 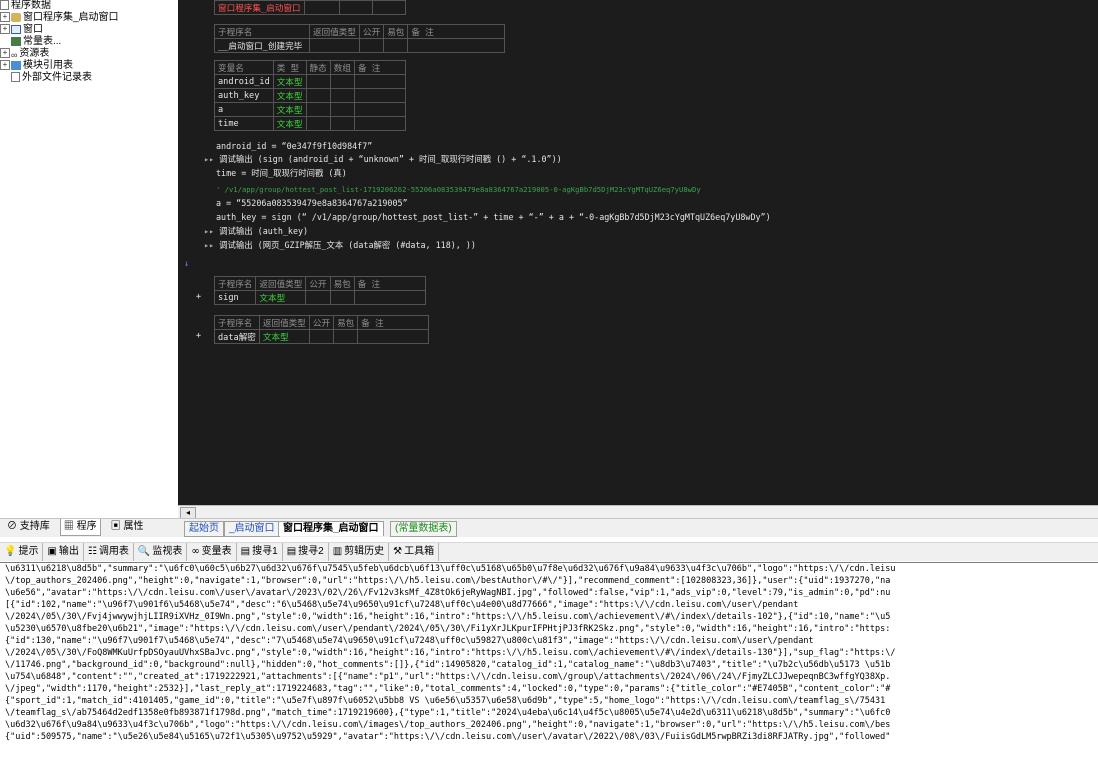 What do you see at coordinates (244, 81) in the screenshot?
I see `var-name: android_id` at bounding box center [244, 81].